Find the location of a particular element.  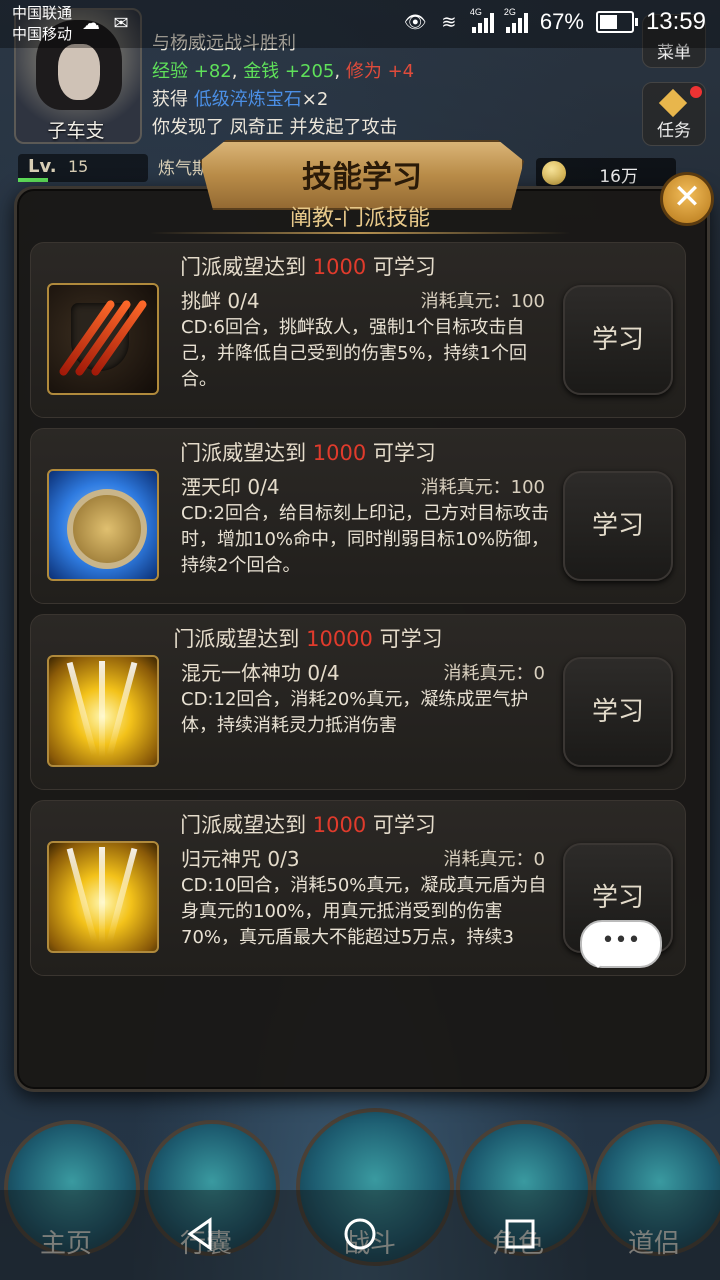

back-icon is located at coordinates (200, 1234).